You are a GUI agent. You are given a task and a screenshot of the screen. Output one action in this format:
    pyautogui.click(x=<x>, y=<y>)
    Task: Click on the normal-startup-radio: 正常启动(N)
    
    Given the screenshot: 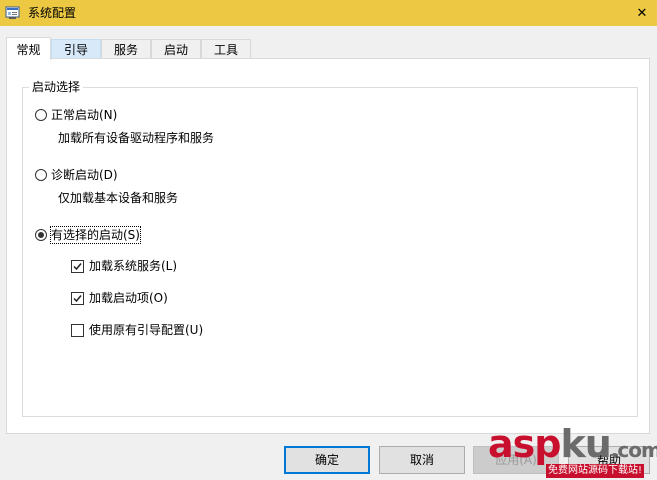 What is the action you would take?
    pyautogui.click(x=76, y=115)
    